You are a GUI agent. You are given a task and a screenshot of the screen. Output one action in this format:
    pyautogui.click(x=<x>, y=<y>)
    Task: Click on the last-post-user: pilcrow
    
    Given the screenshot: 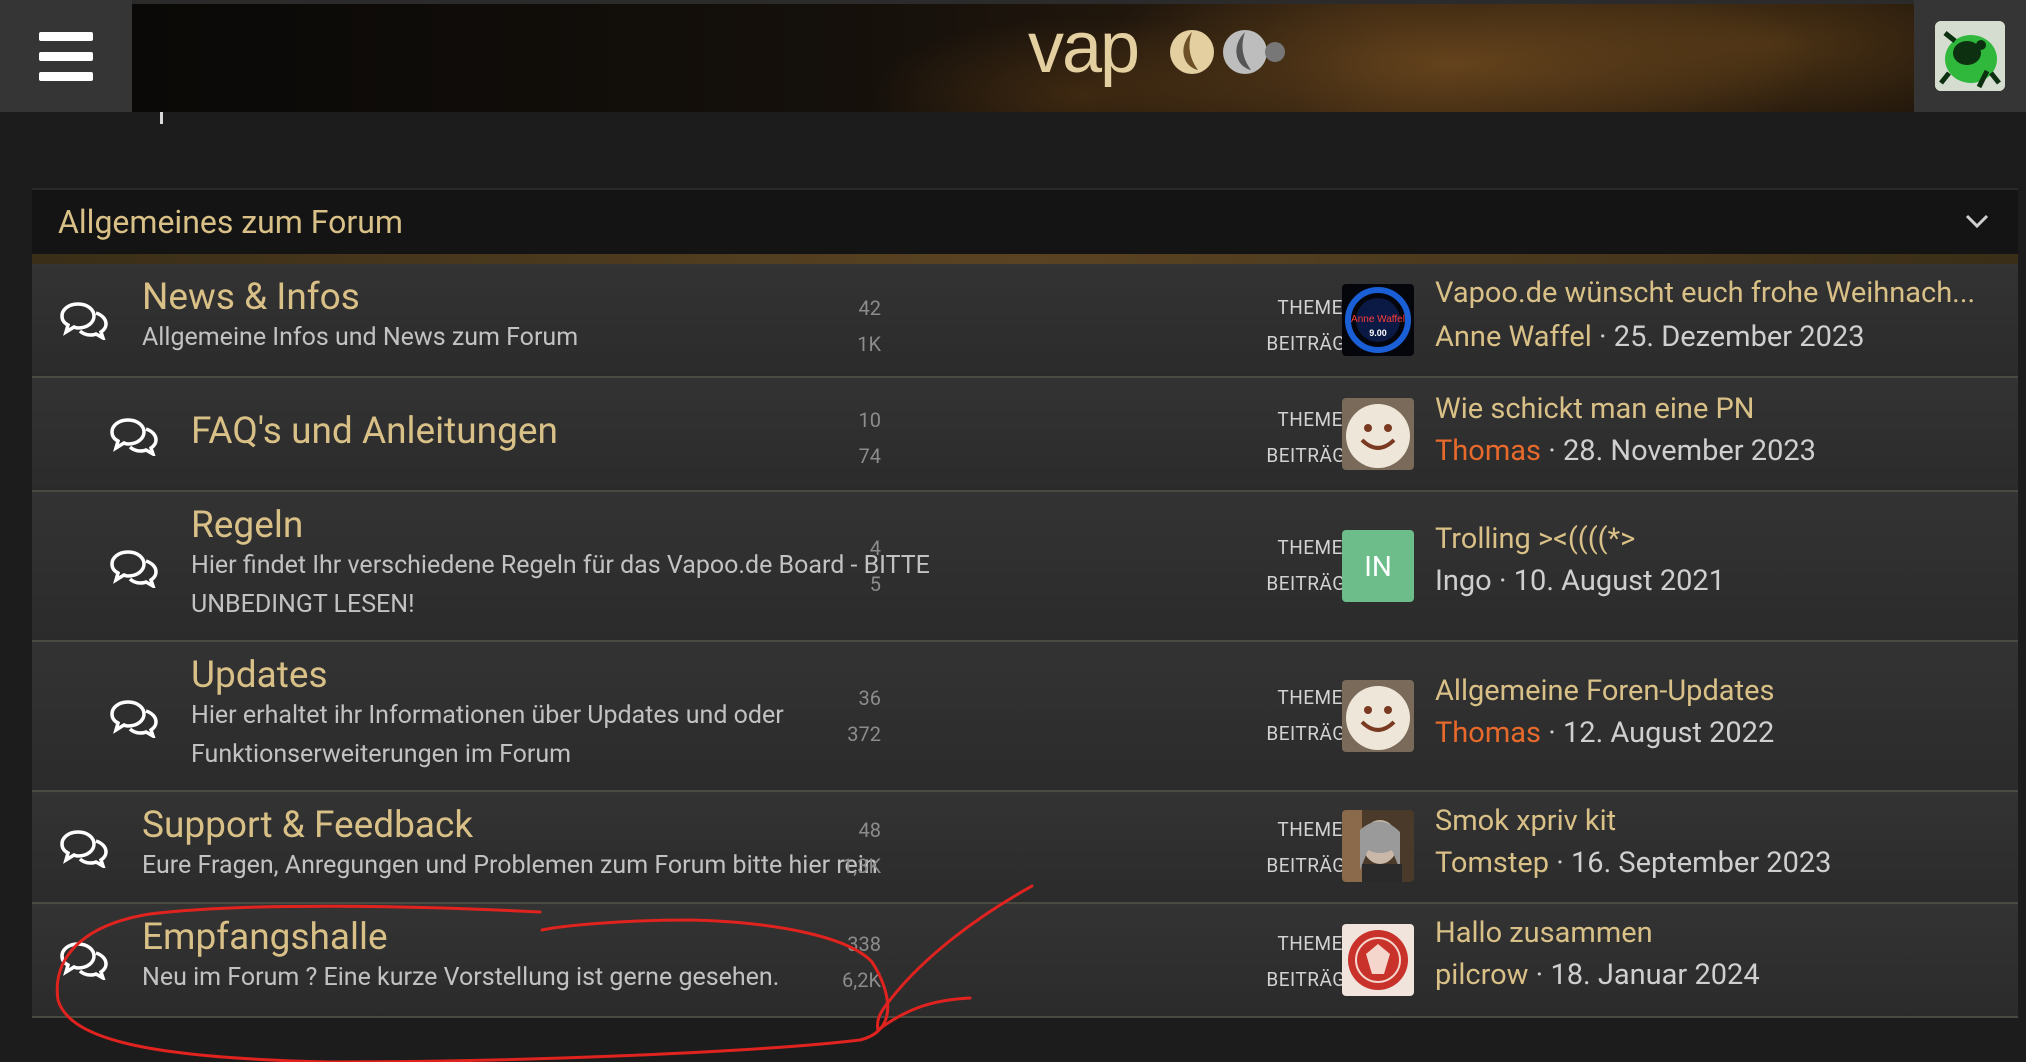 What is the action you would take?
    pyautogui.click(x=1481, y=975)
    